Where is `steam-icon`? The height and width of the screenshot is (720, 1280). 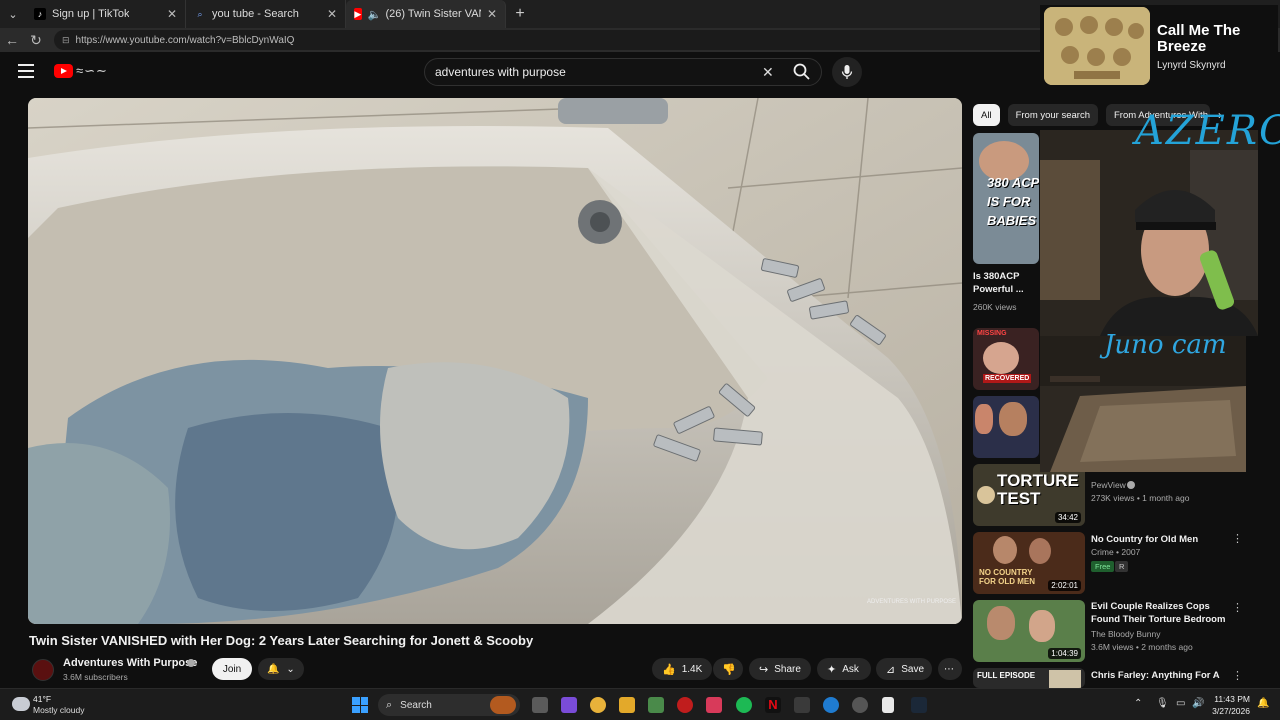
steam-icon is located at coordinates (919, 705).